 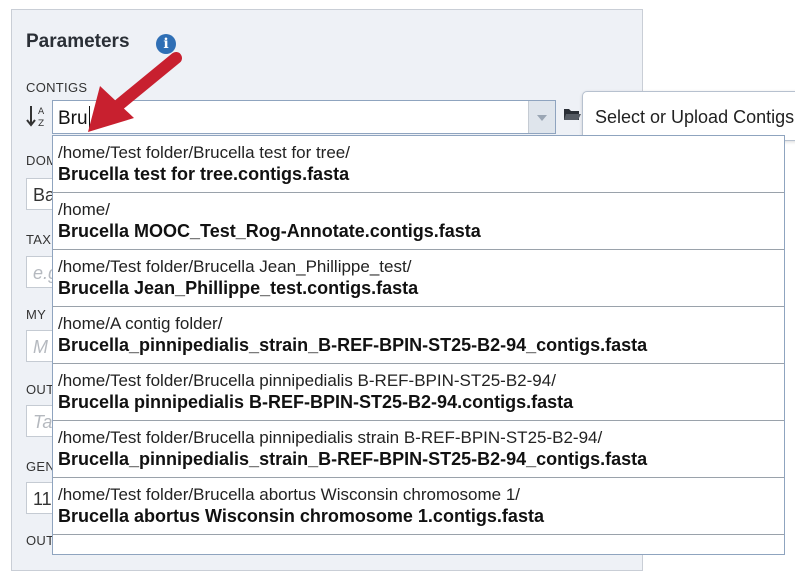 I want to click on item-path: /home/, so click(x=84, y=209).